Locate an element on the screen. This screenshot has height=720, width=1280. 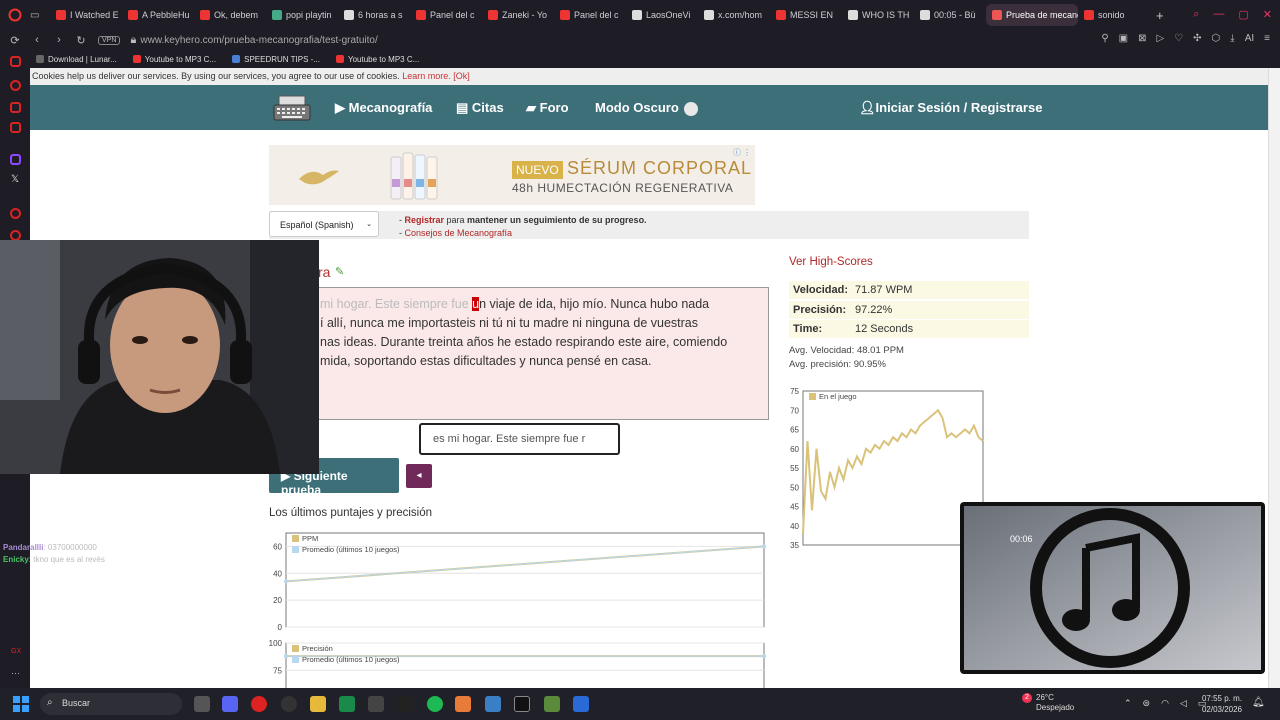
browser-tab: Zaneki - Yo is located at coordinates (518, 15).